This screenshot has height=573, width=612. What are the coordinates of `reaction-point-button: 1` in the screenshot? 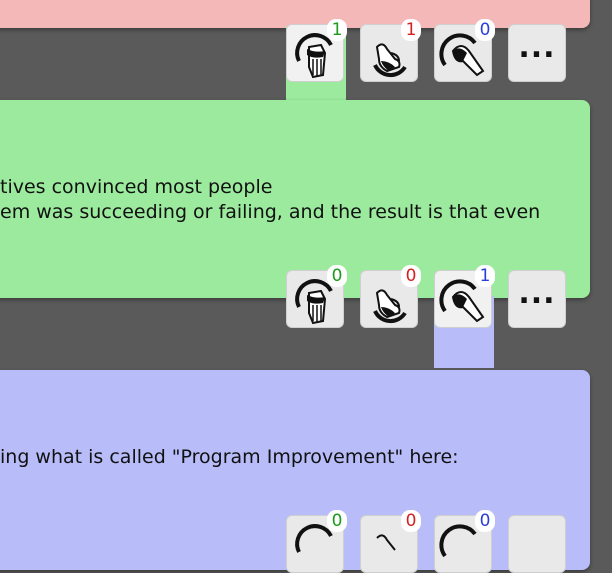 It's located at (464, 296).